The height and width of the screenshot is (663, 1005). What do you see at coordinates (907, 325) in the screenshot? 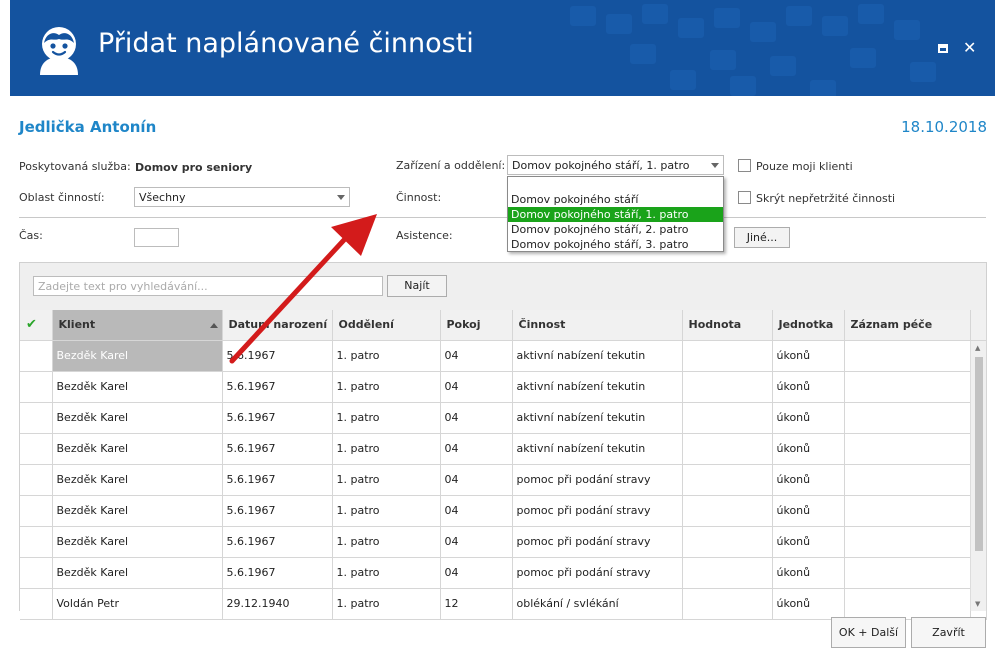
I see `column-header-care-record: Záznam péče` at bounding box center [907, 325].